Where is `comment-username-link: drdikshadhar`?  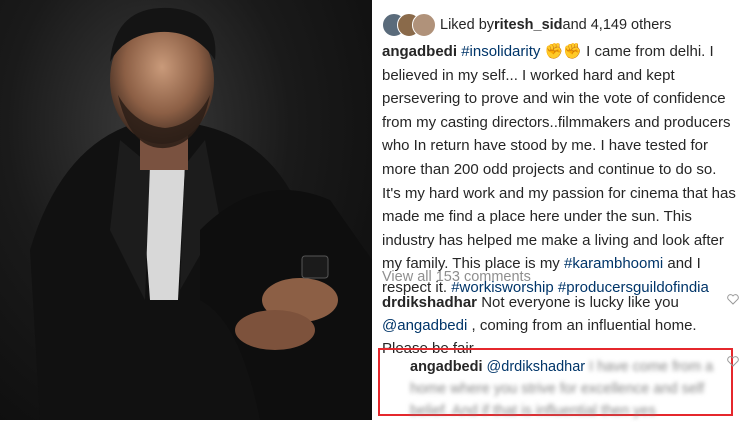 comment-username-link: drdikshadhar is located at coordinates (429, 302).